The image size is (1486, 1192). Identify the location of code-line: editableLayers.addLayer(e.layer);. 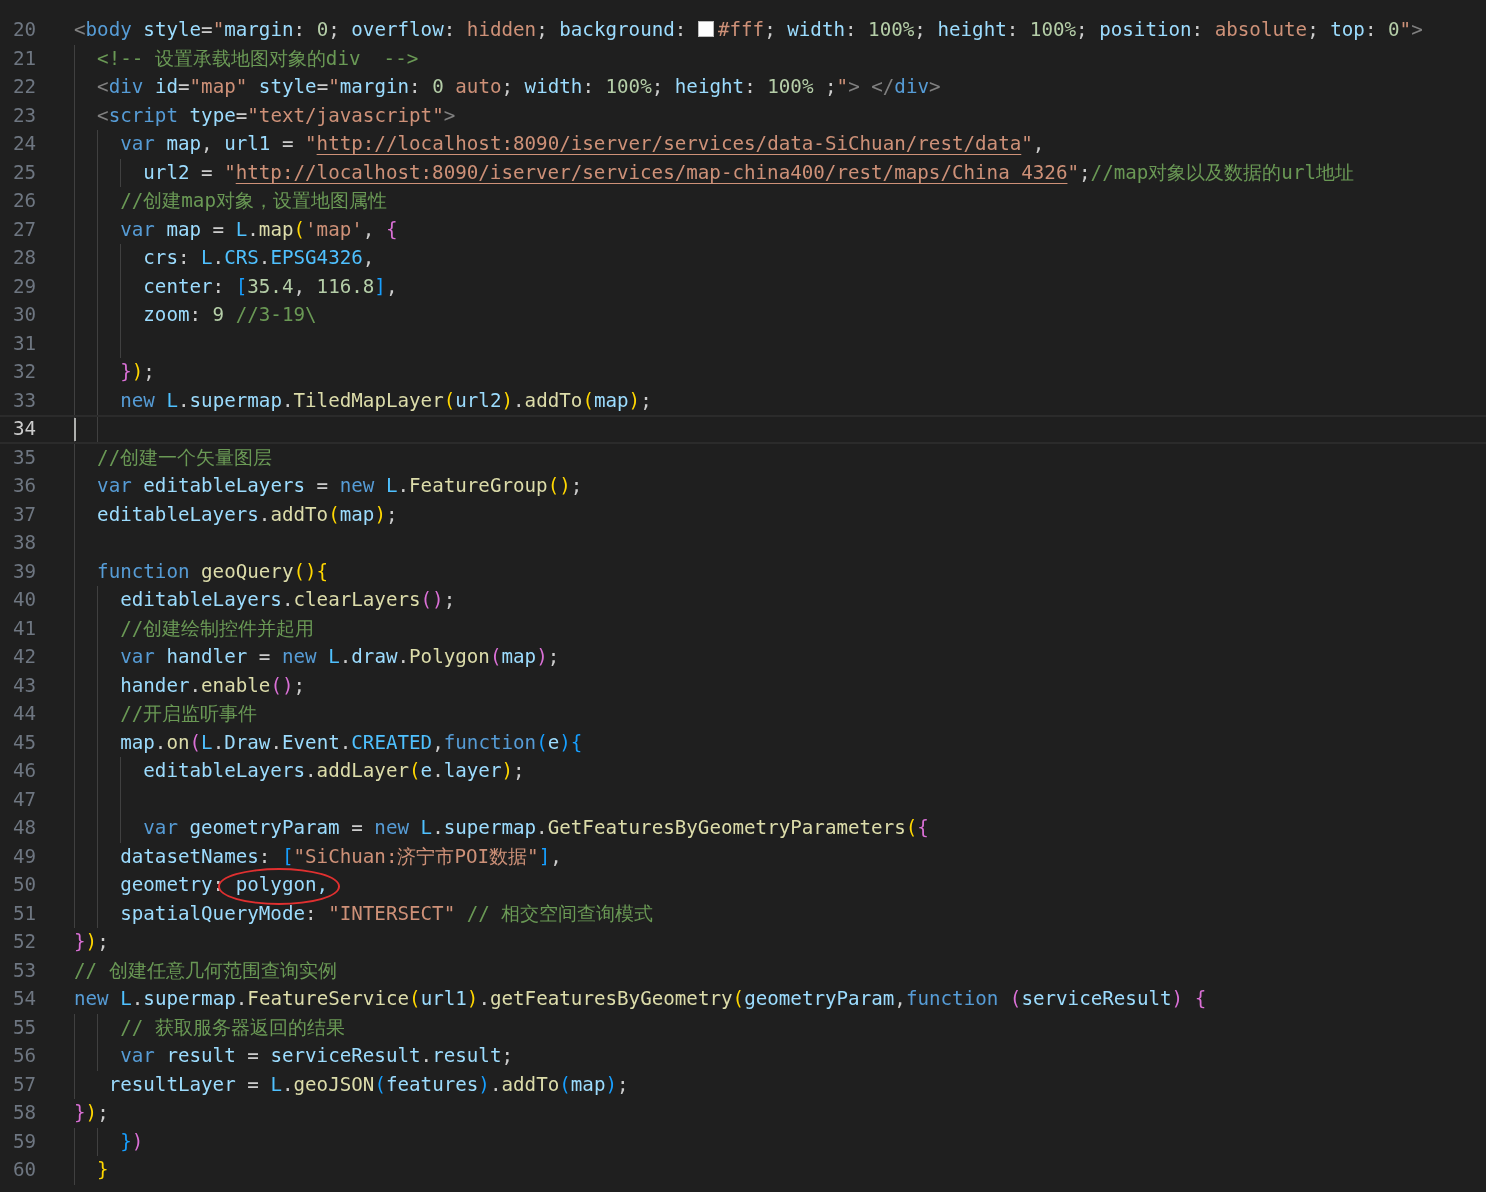
(334, 771).